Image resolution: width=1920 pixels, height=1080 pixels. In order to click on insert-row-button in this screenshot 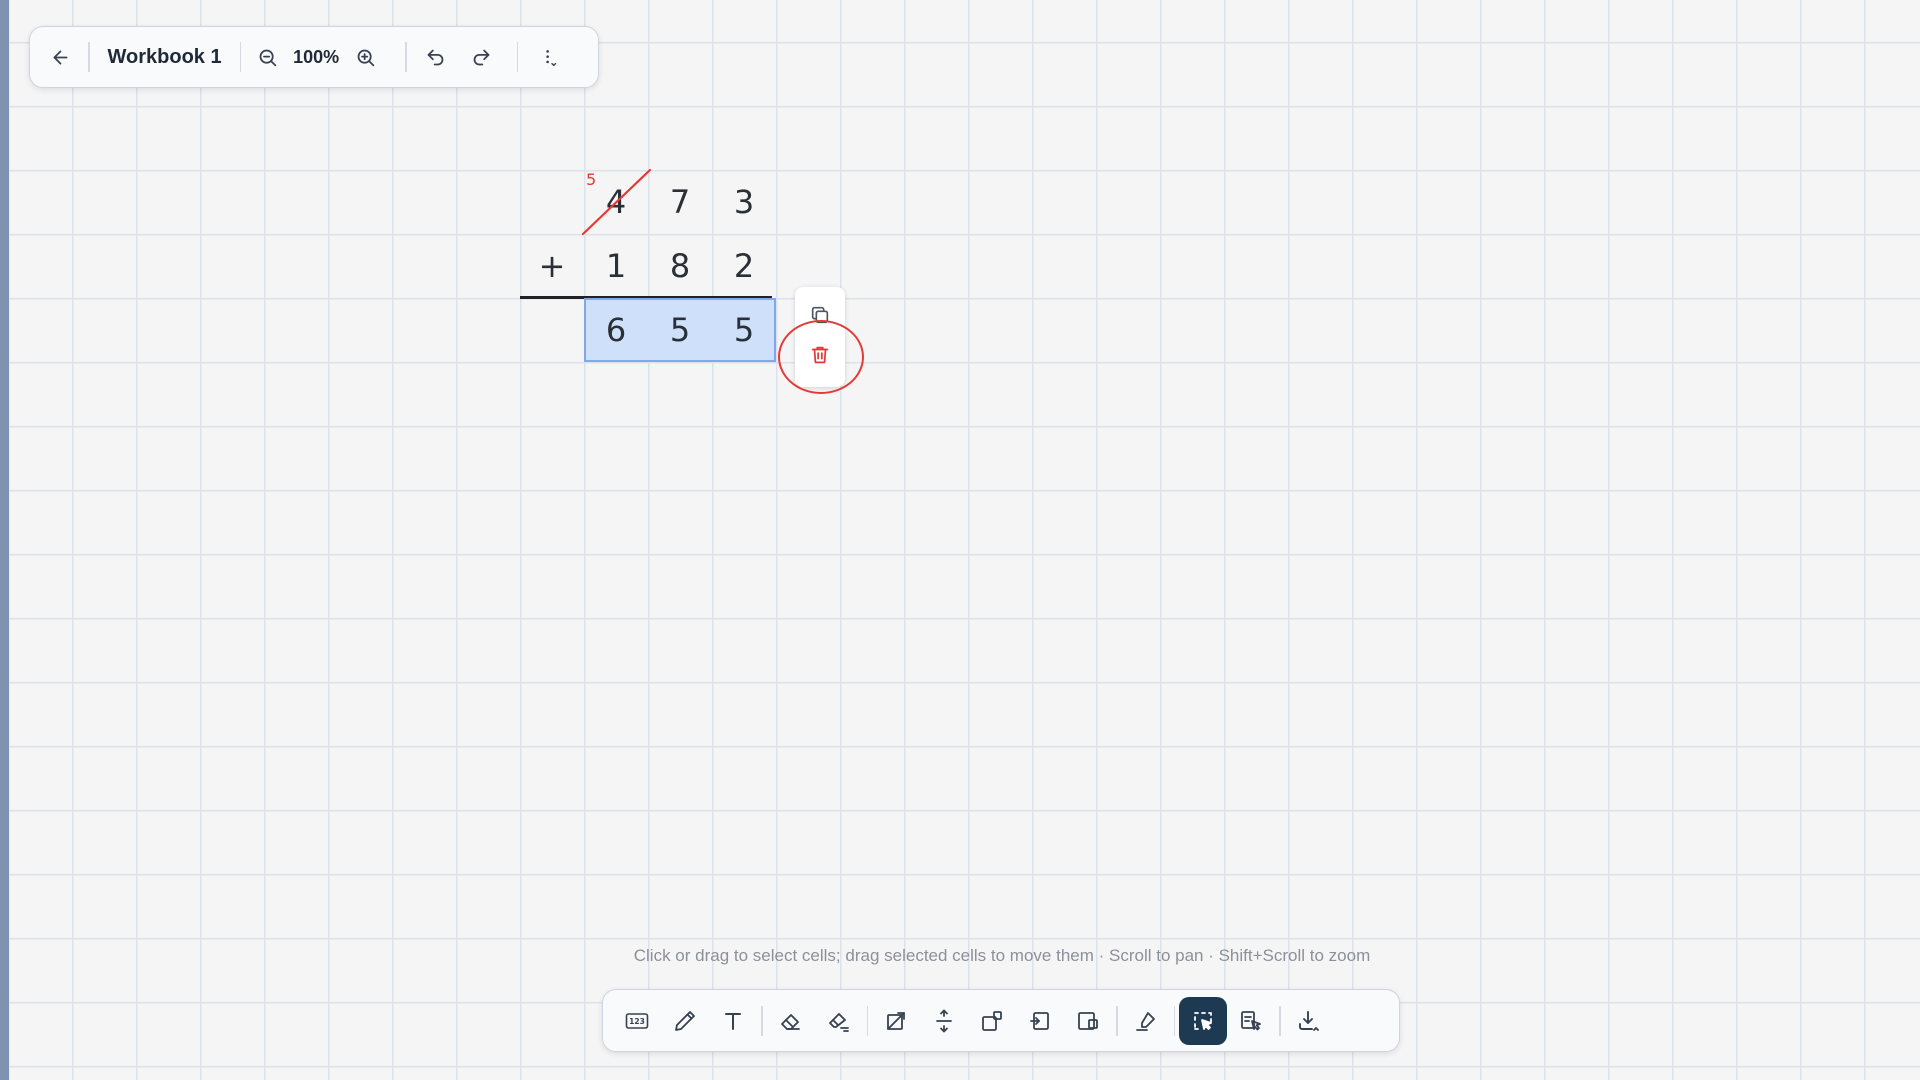, I will do `click(1088, 1021)`.